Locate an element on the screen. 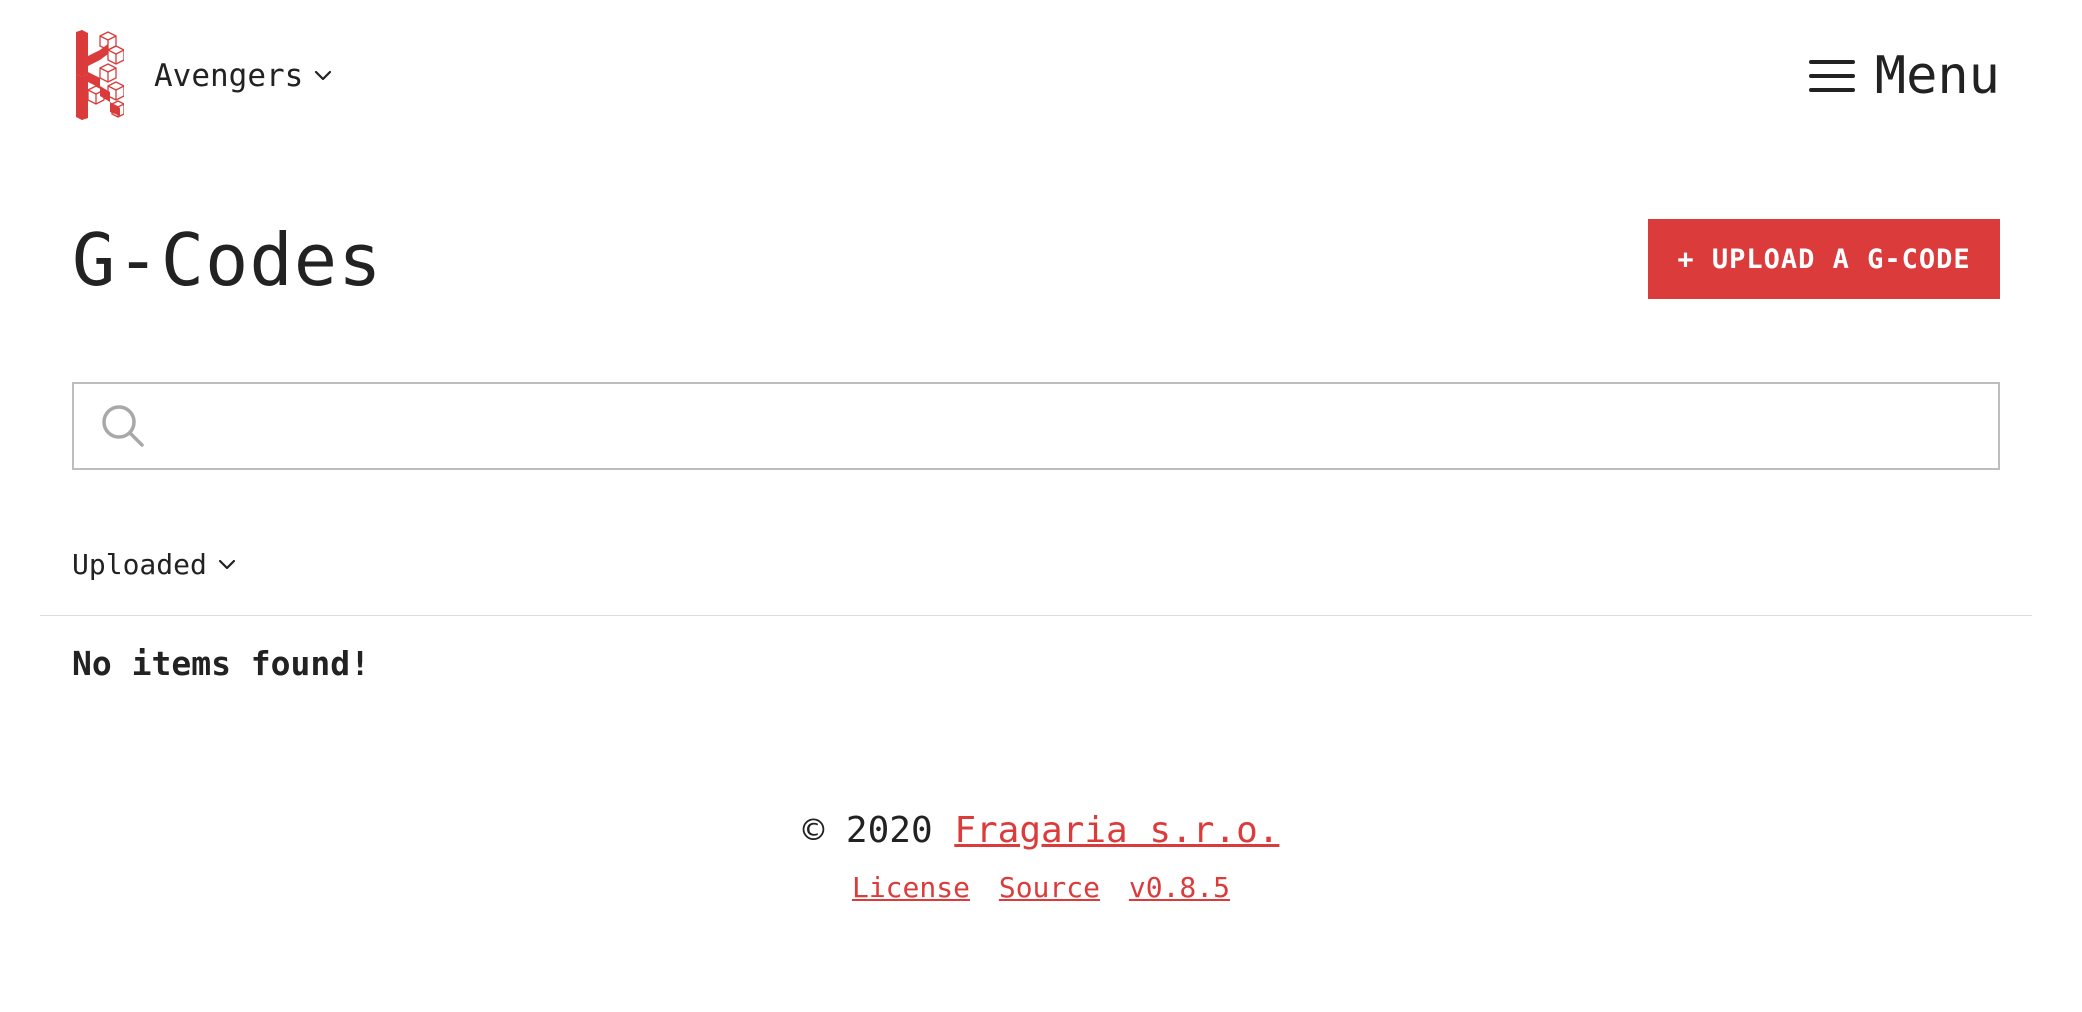 The image size is (2082, 1012). license-link: License is located at coordinates (911, 887).